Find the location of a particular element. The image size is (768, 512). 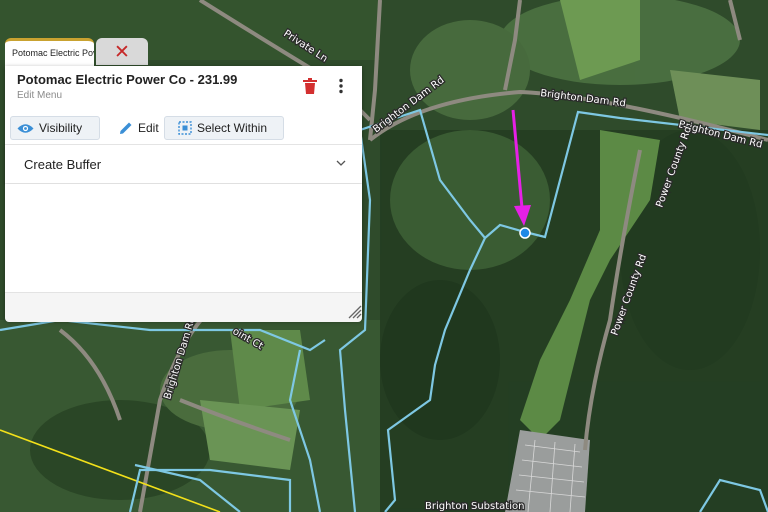

select-within-label: Select Within is located at coordinates (232, 128).